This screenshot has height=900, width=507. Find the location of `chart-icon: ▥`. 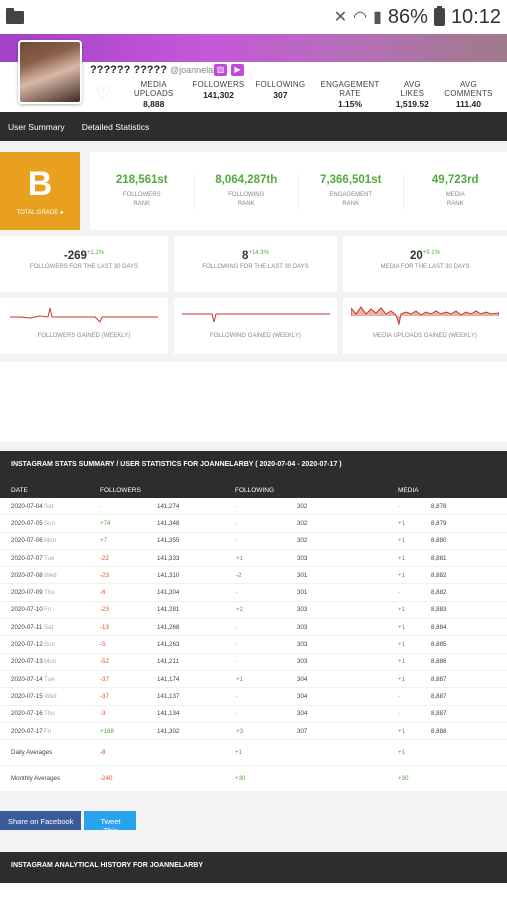

chart-icon: ▥ is located at coordinates (220, 70).